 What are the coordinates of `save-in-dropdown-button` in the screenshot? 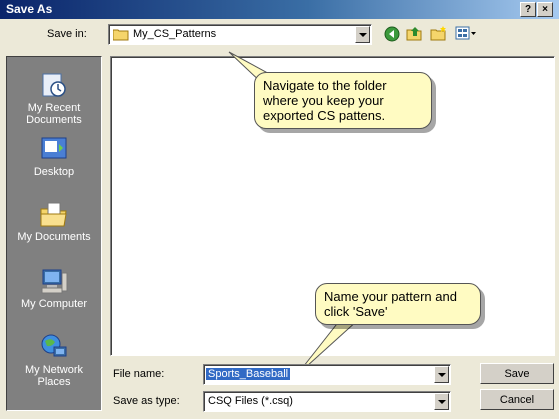 It's located at (362, 34).